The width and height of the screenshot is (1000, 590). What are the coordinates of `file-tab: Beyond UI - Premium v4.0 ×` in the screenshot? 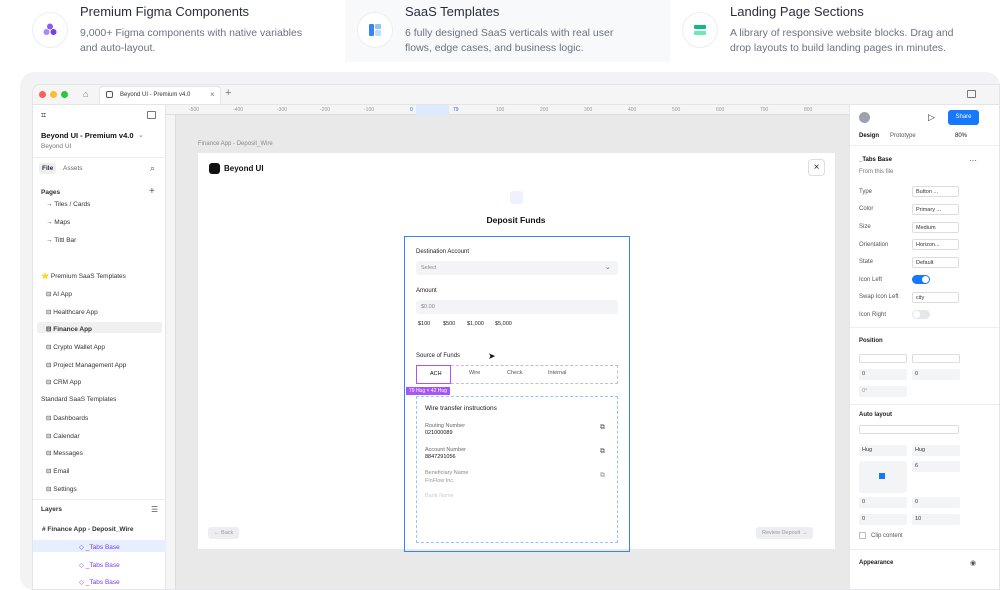 It's located at (160, 95).